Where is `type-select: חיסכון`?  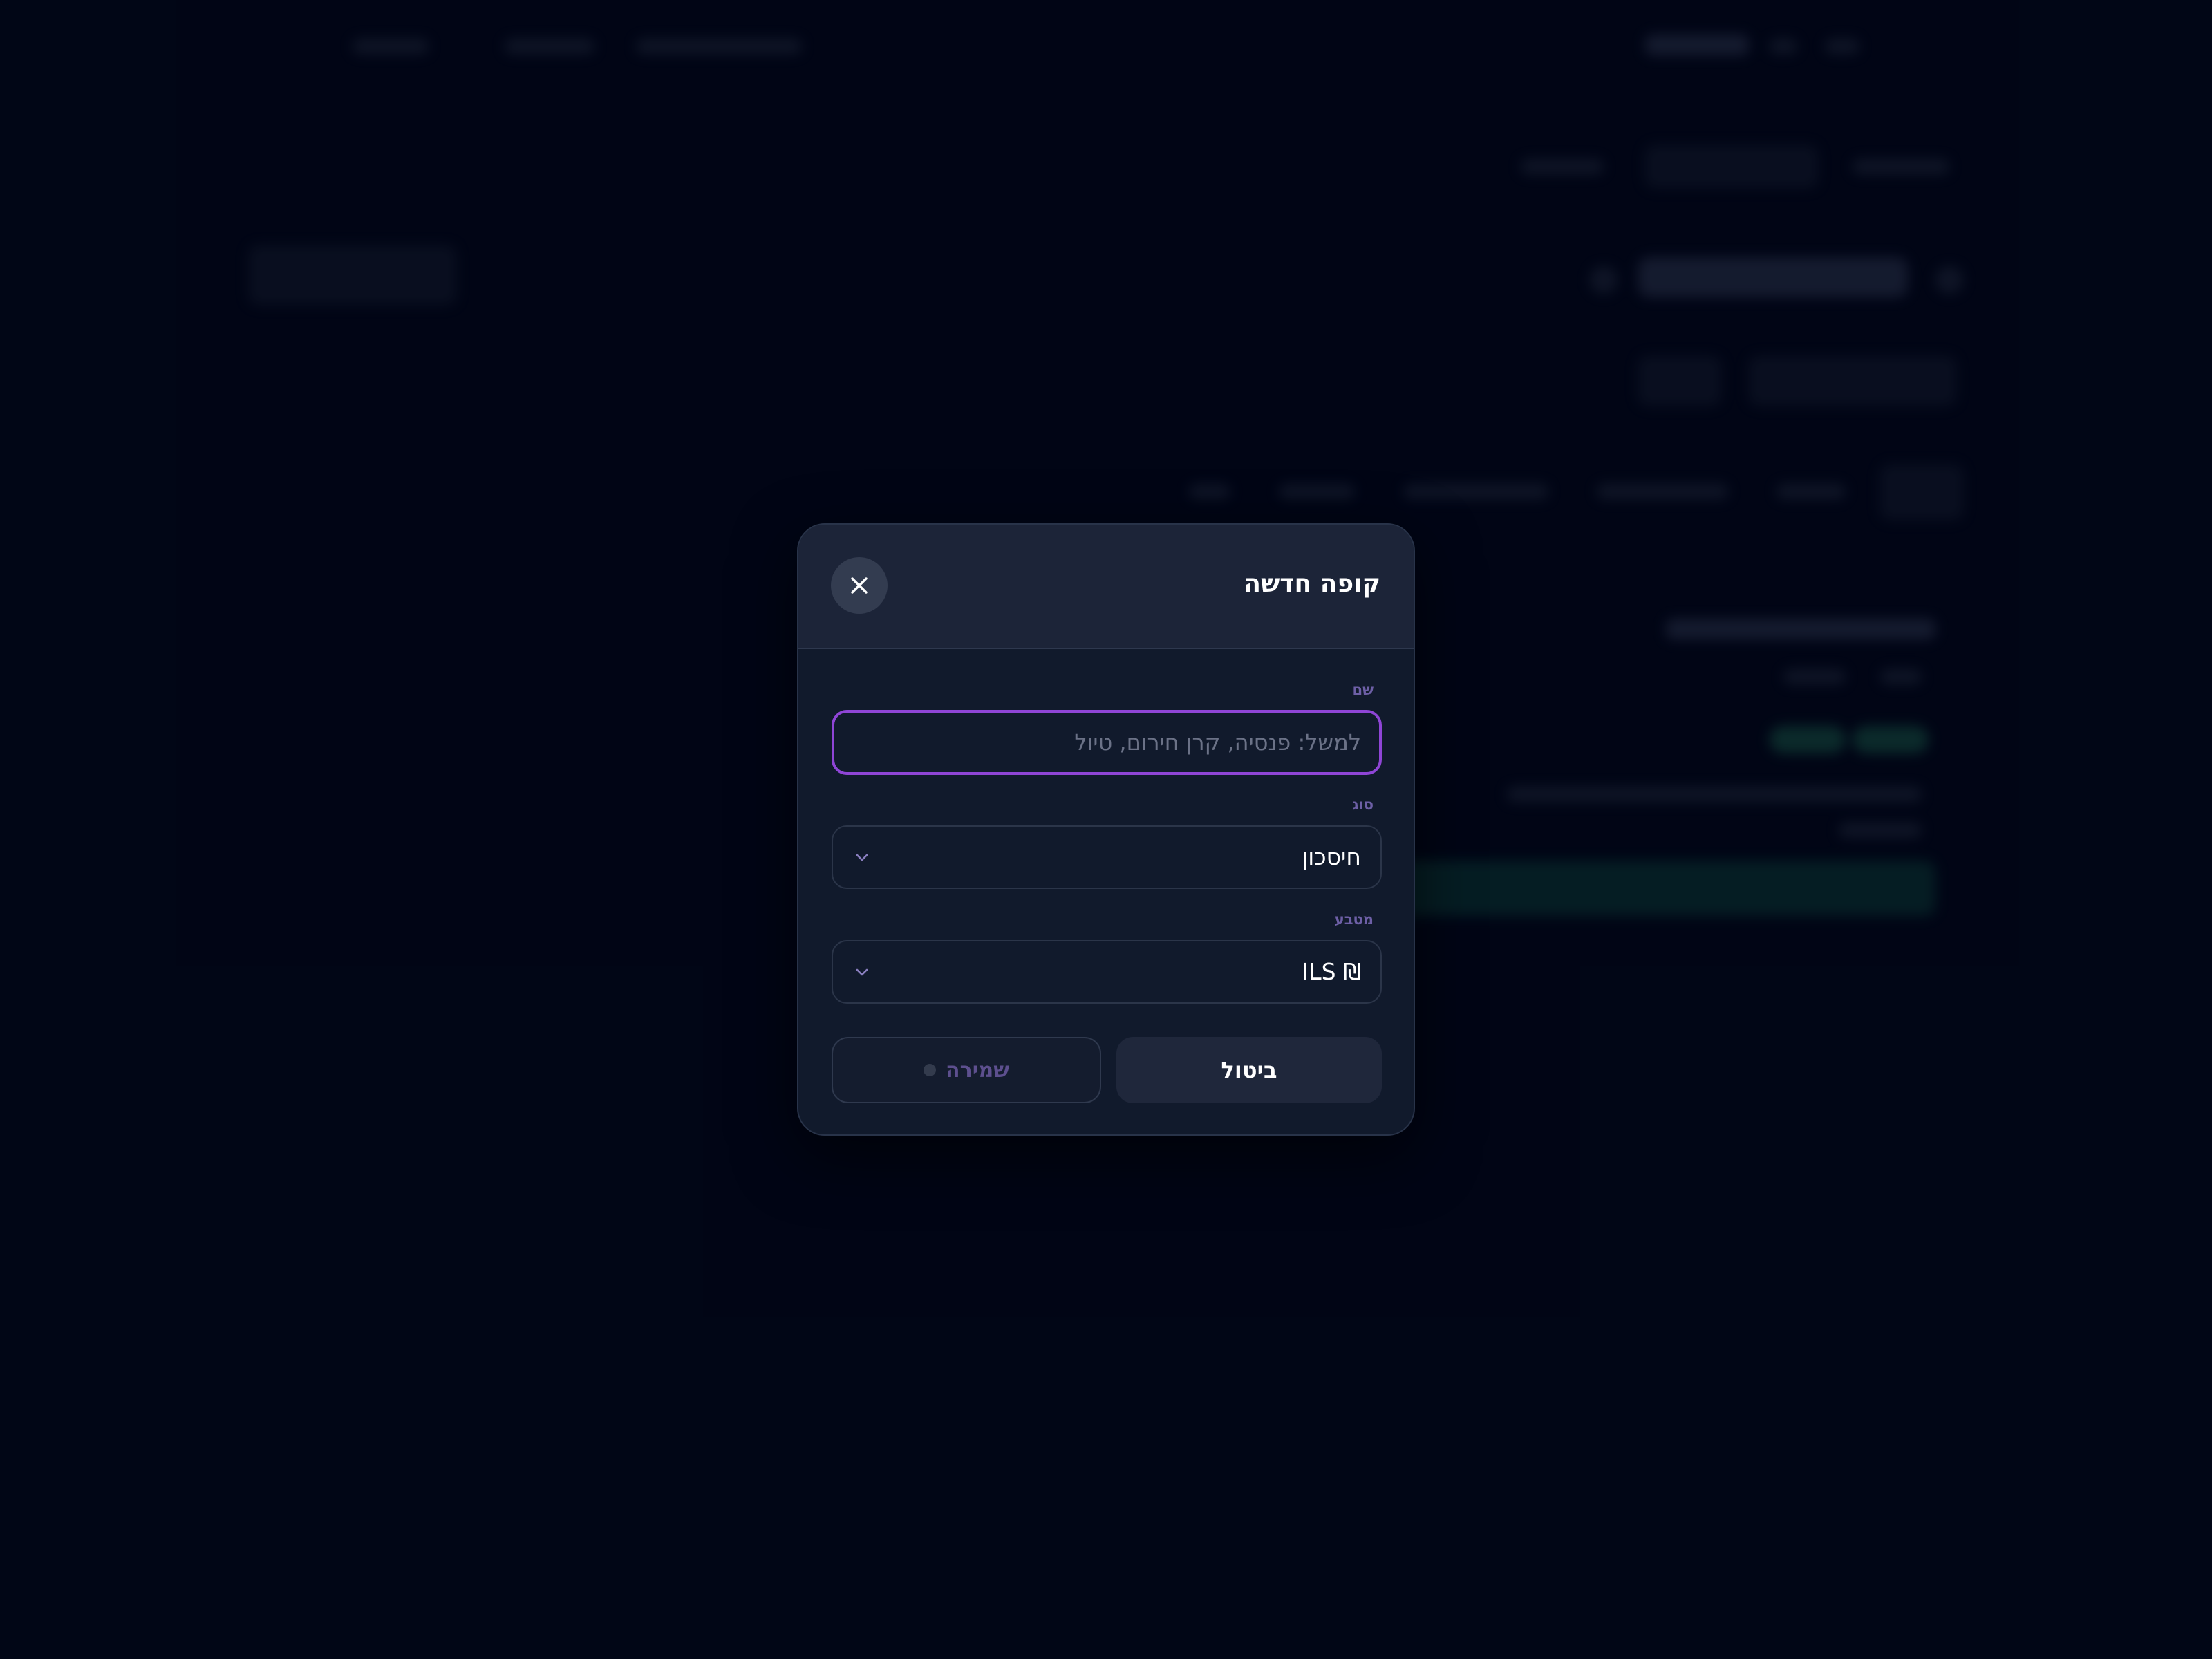
type-select: חיסכון is located at coordinates (1107, 857).